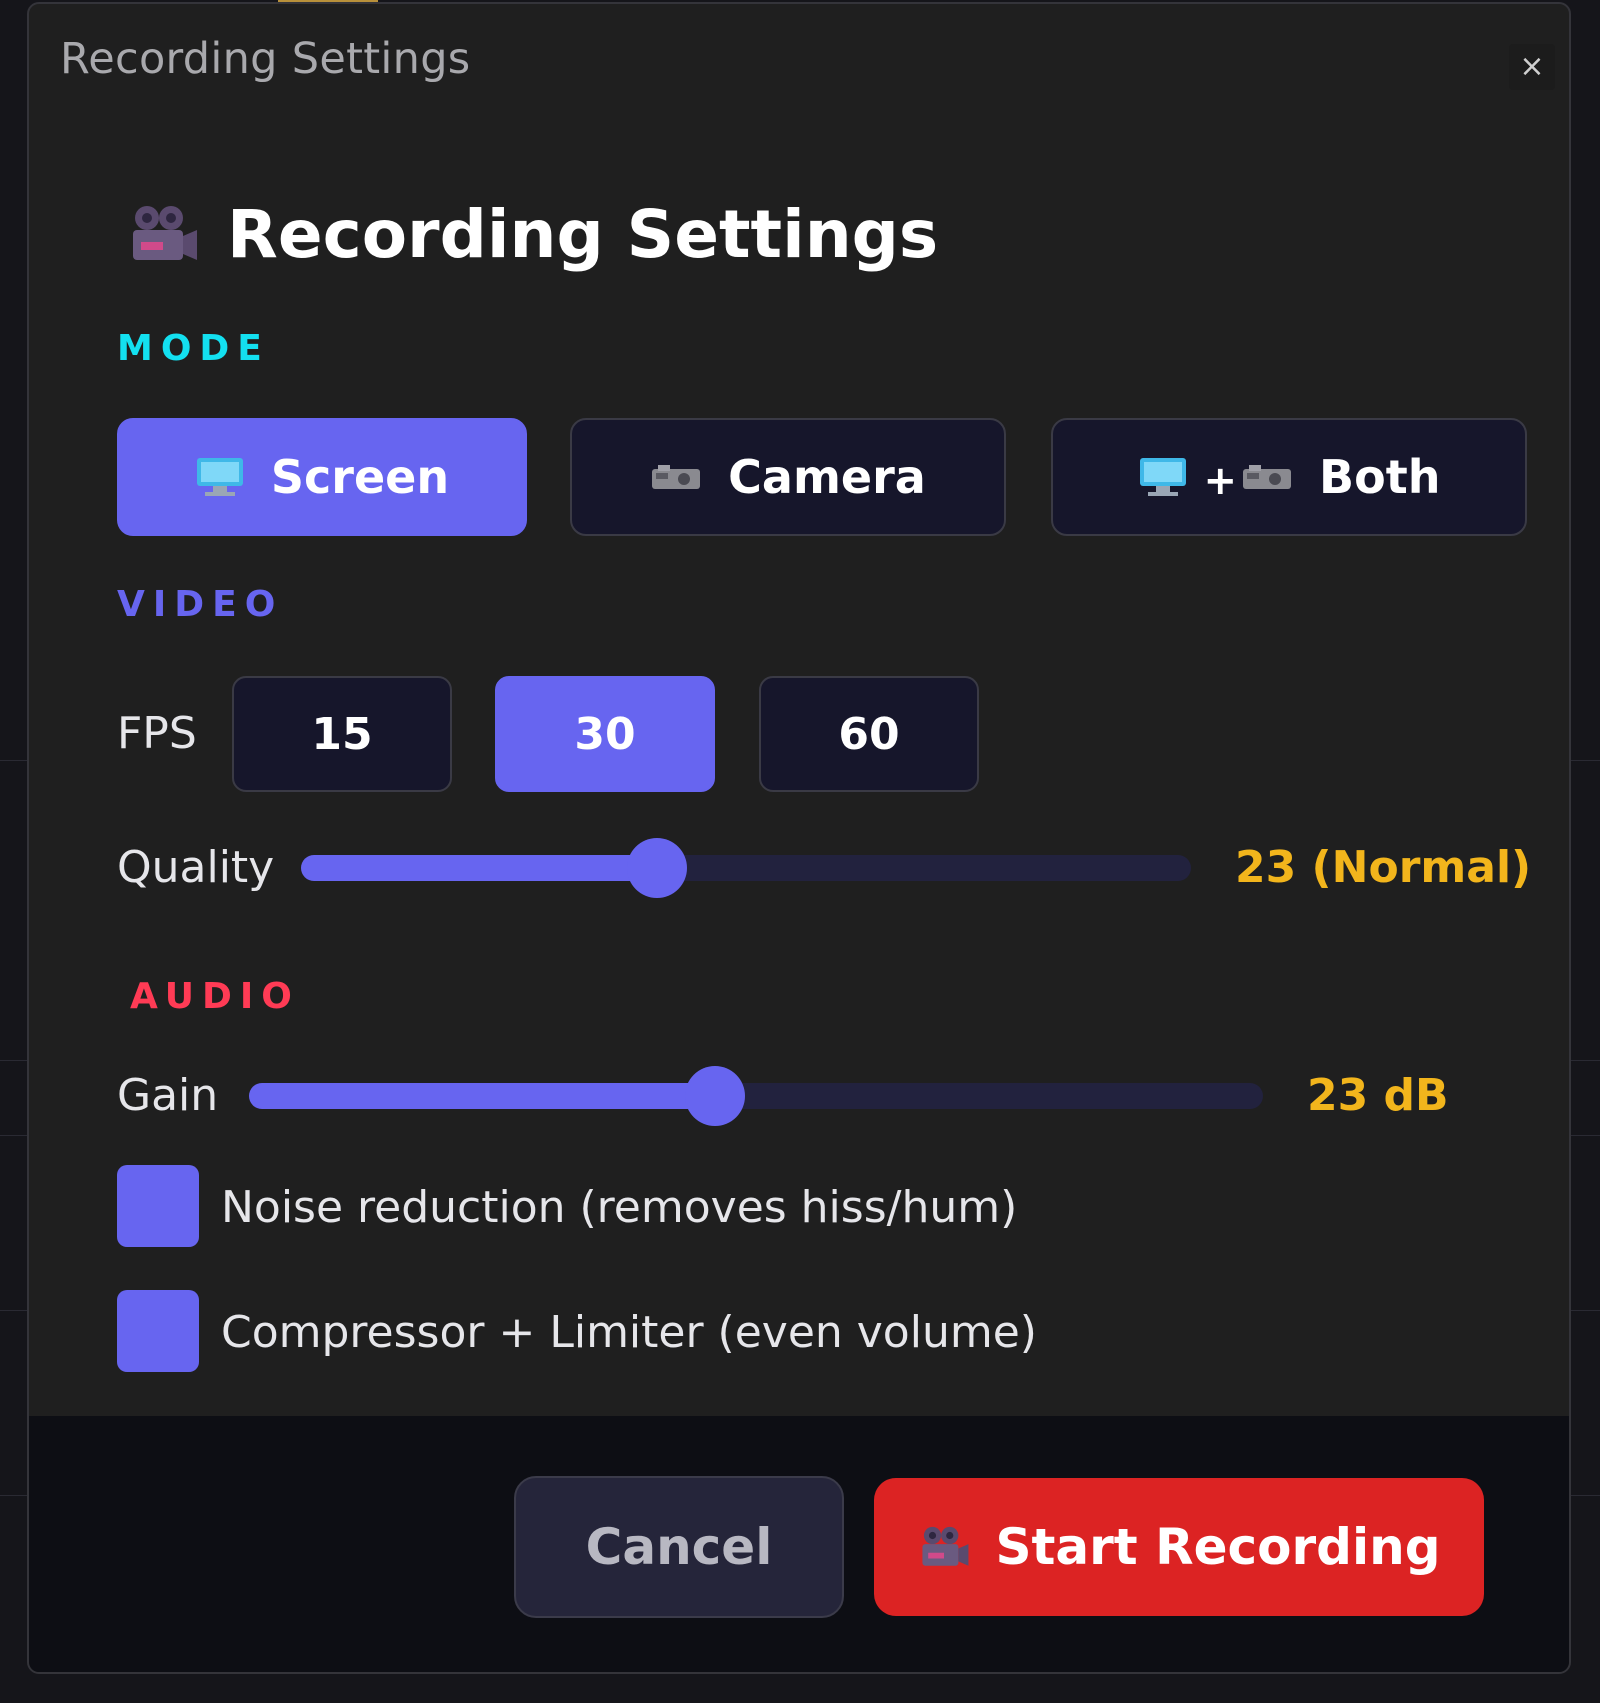 The width and height of the screenshot is (1600, 1703). I want to click on mode-screen-button: Screen, so click(322, 477).